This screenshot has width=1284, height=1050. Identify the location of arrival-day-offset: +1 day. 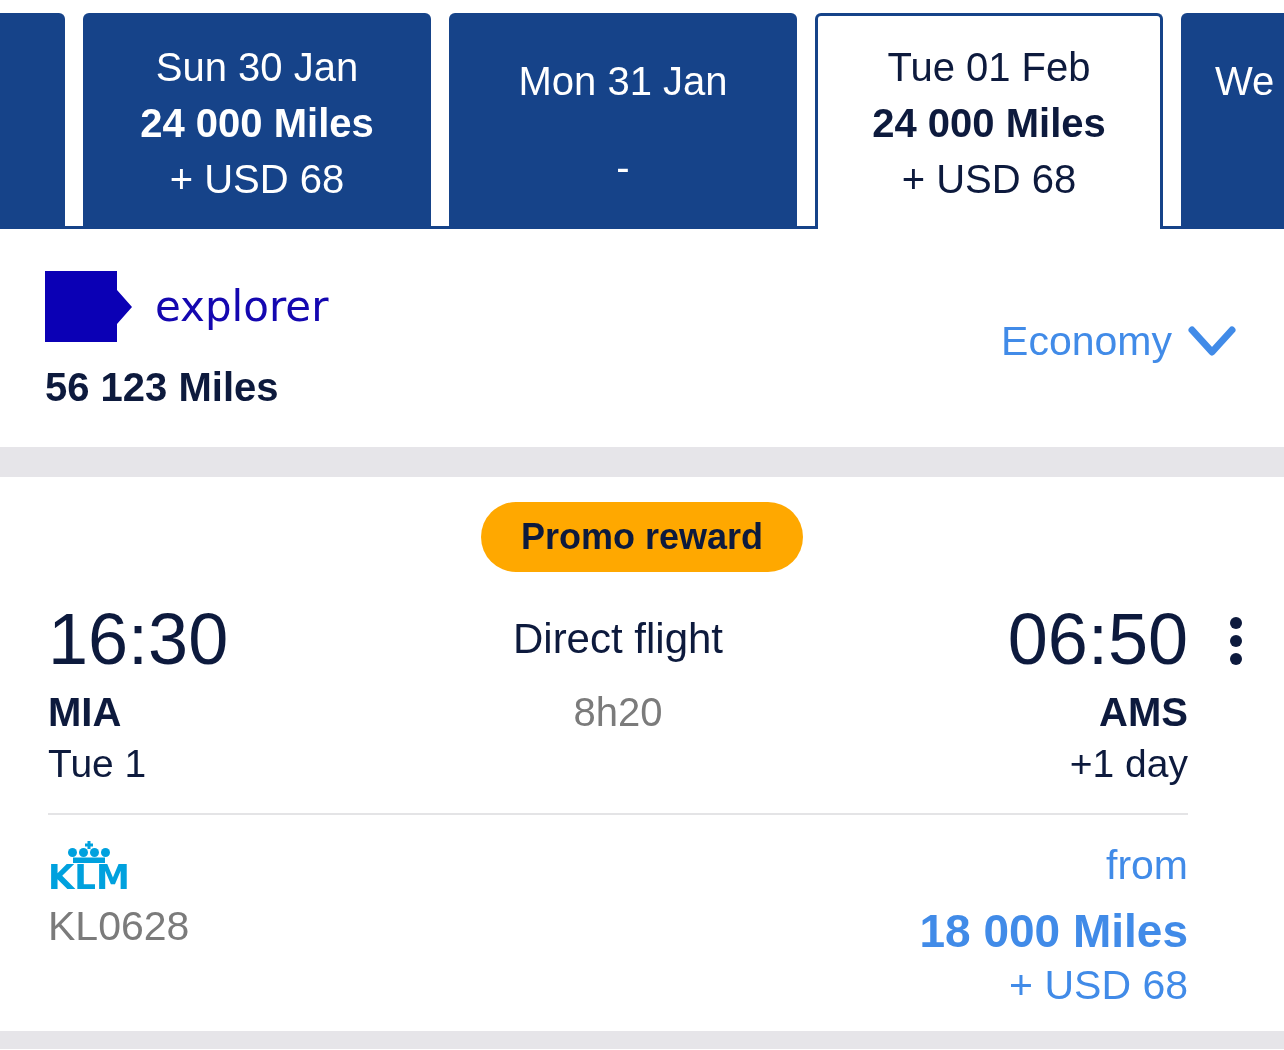
(1128, 764).